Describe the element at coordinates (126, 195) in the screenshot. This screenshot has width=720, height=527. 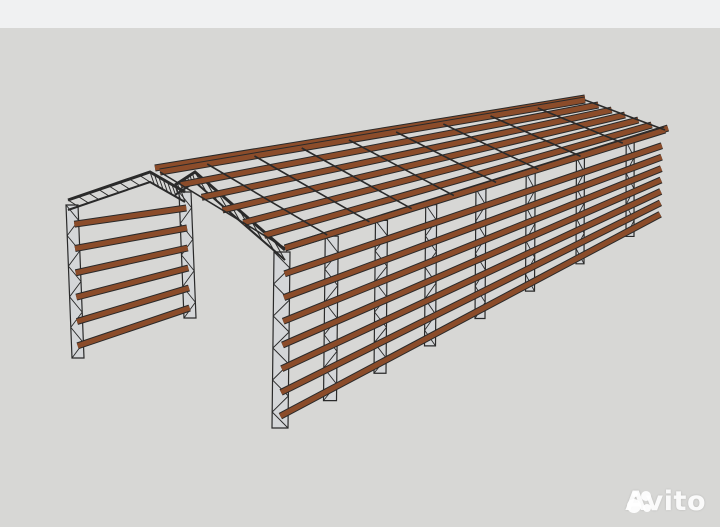
I see `front-truss-bottom-chord` at that location.